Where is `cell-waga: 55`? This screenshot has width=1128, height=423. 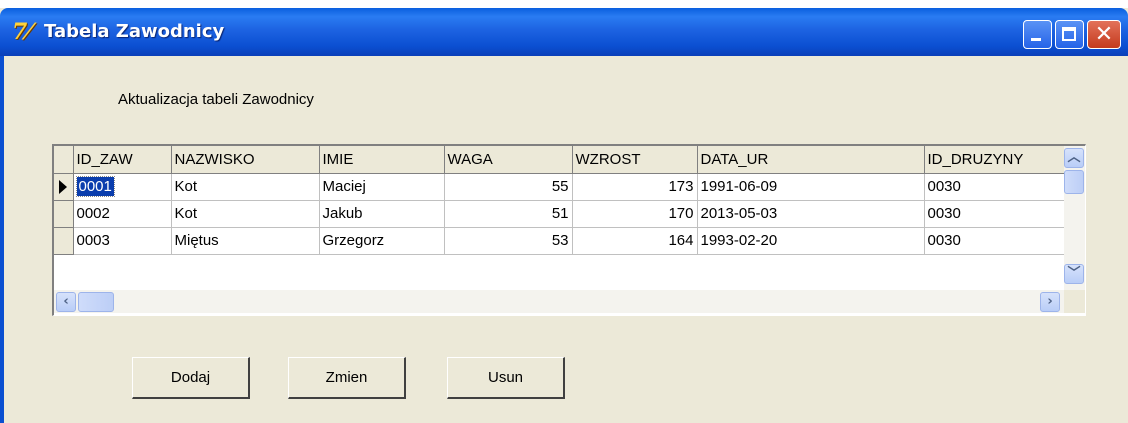
cell-waga: 55 is located at coordinates (508, 187).